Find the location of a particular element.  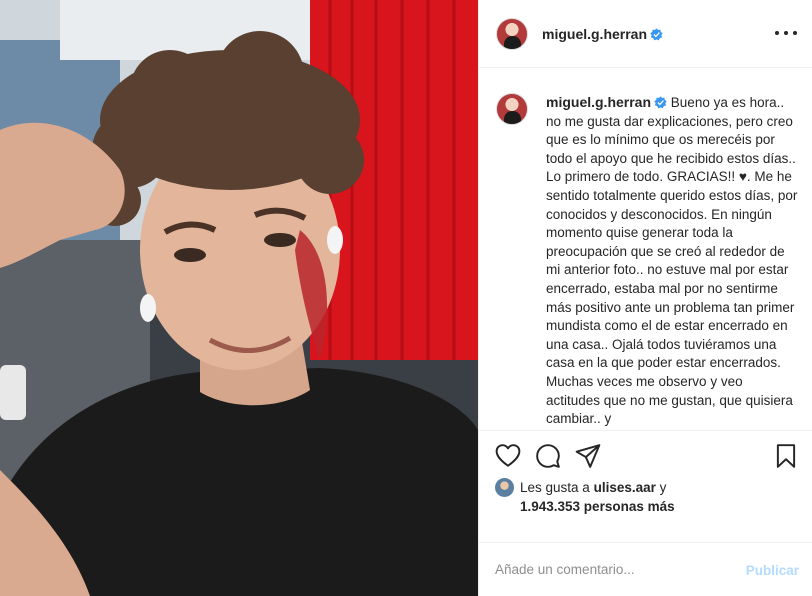

liker-username: ulises.aar is located at coordinates (625, 487).